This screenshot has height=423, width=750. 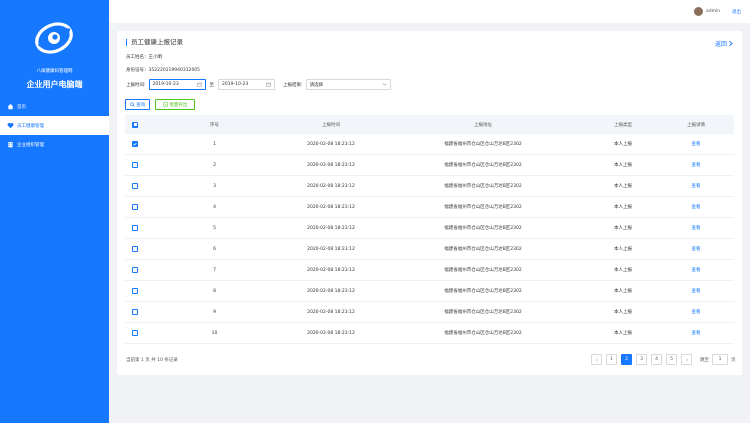 What do you see at coordinates (429, 11) in the screenshot?
I see `top-bar: admin 退出` at bounding box center [429, 11].